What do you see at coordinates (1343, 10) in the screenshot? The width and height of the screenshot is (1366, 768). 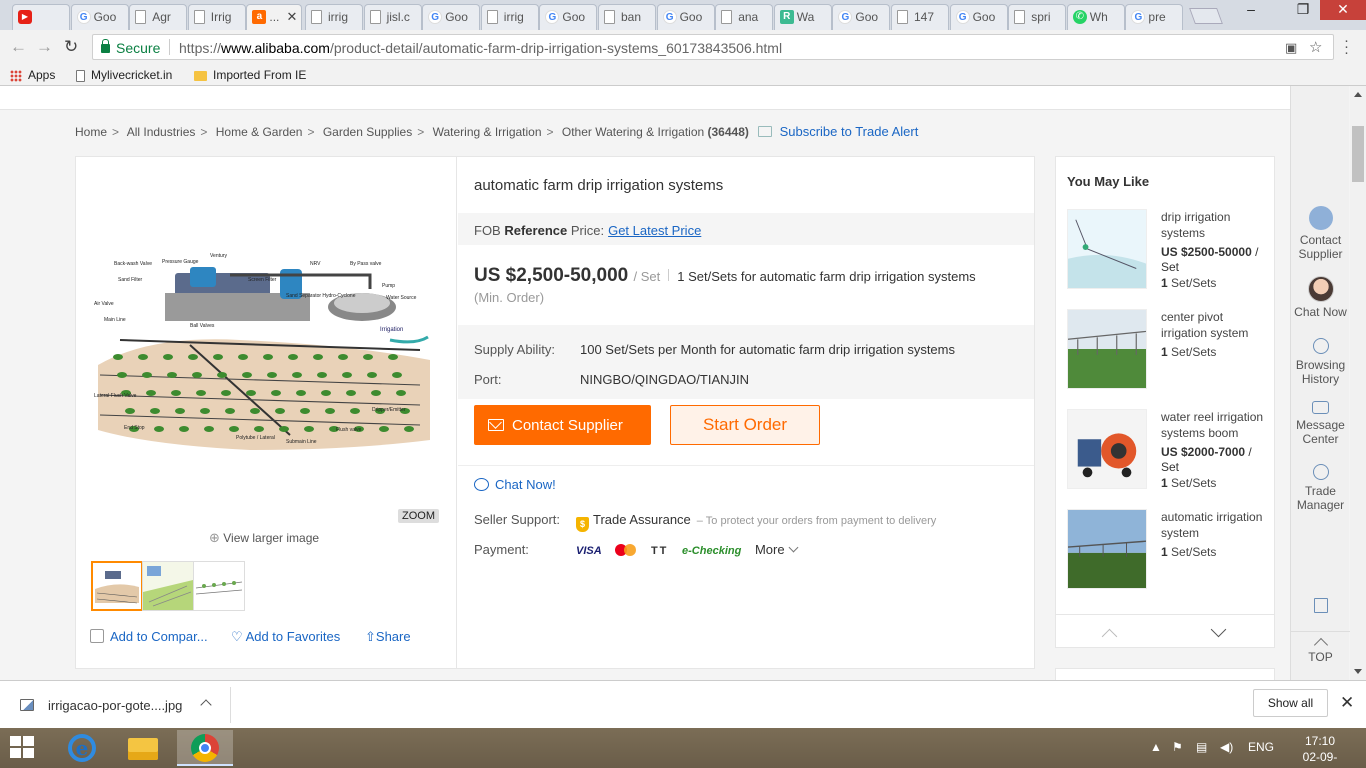 I see `window-close-button: ✕` at bounding box center [1343, 10].